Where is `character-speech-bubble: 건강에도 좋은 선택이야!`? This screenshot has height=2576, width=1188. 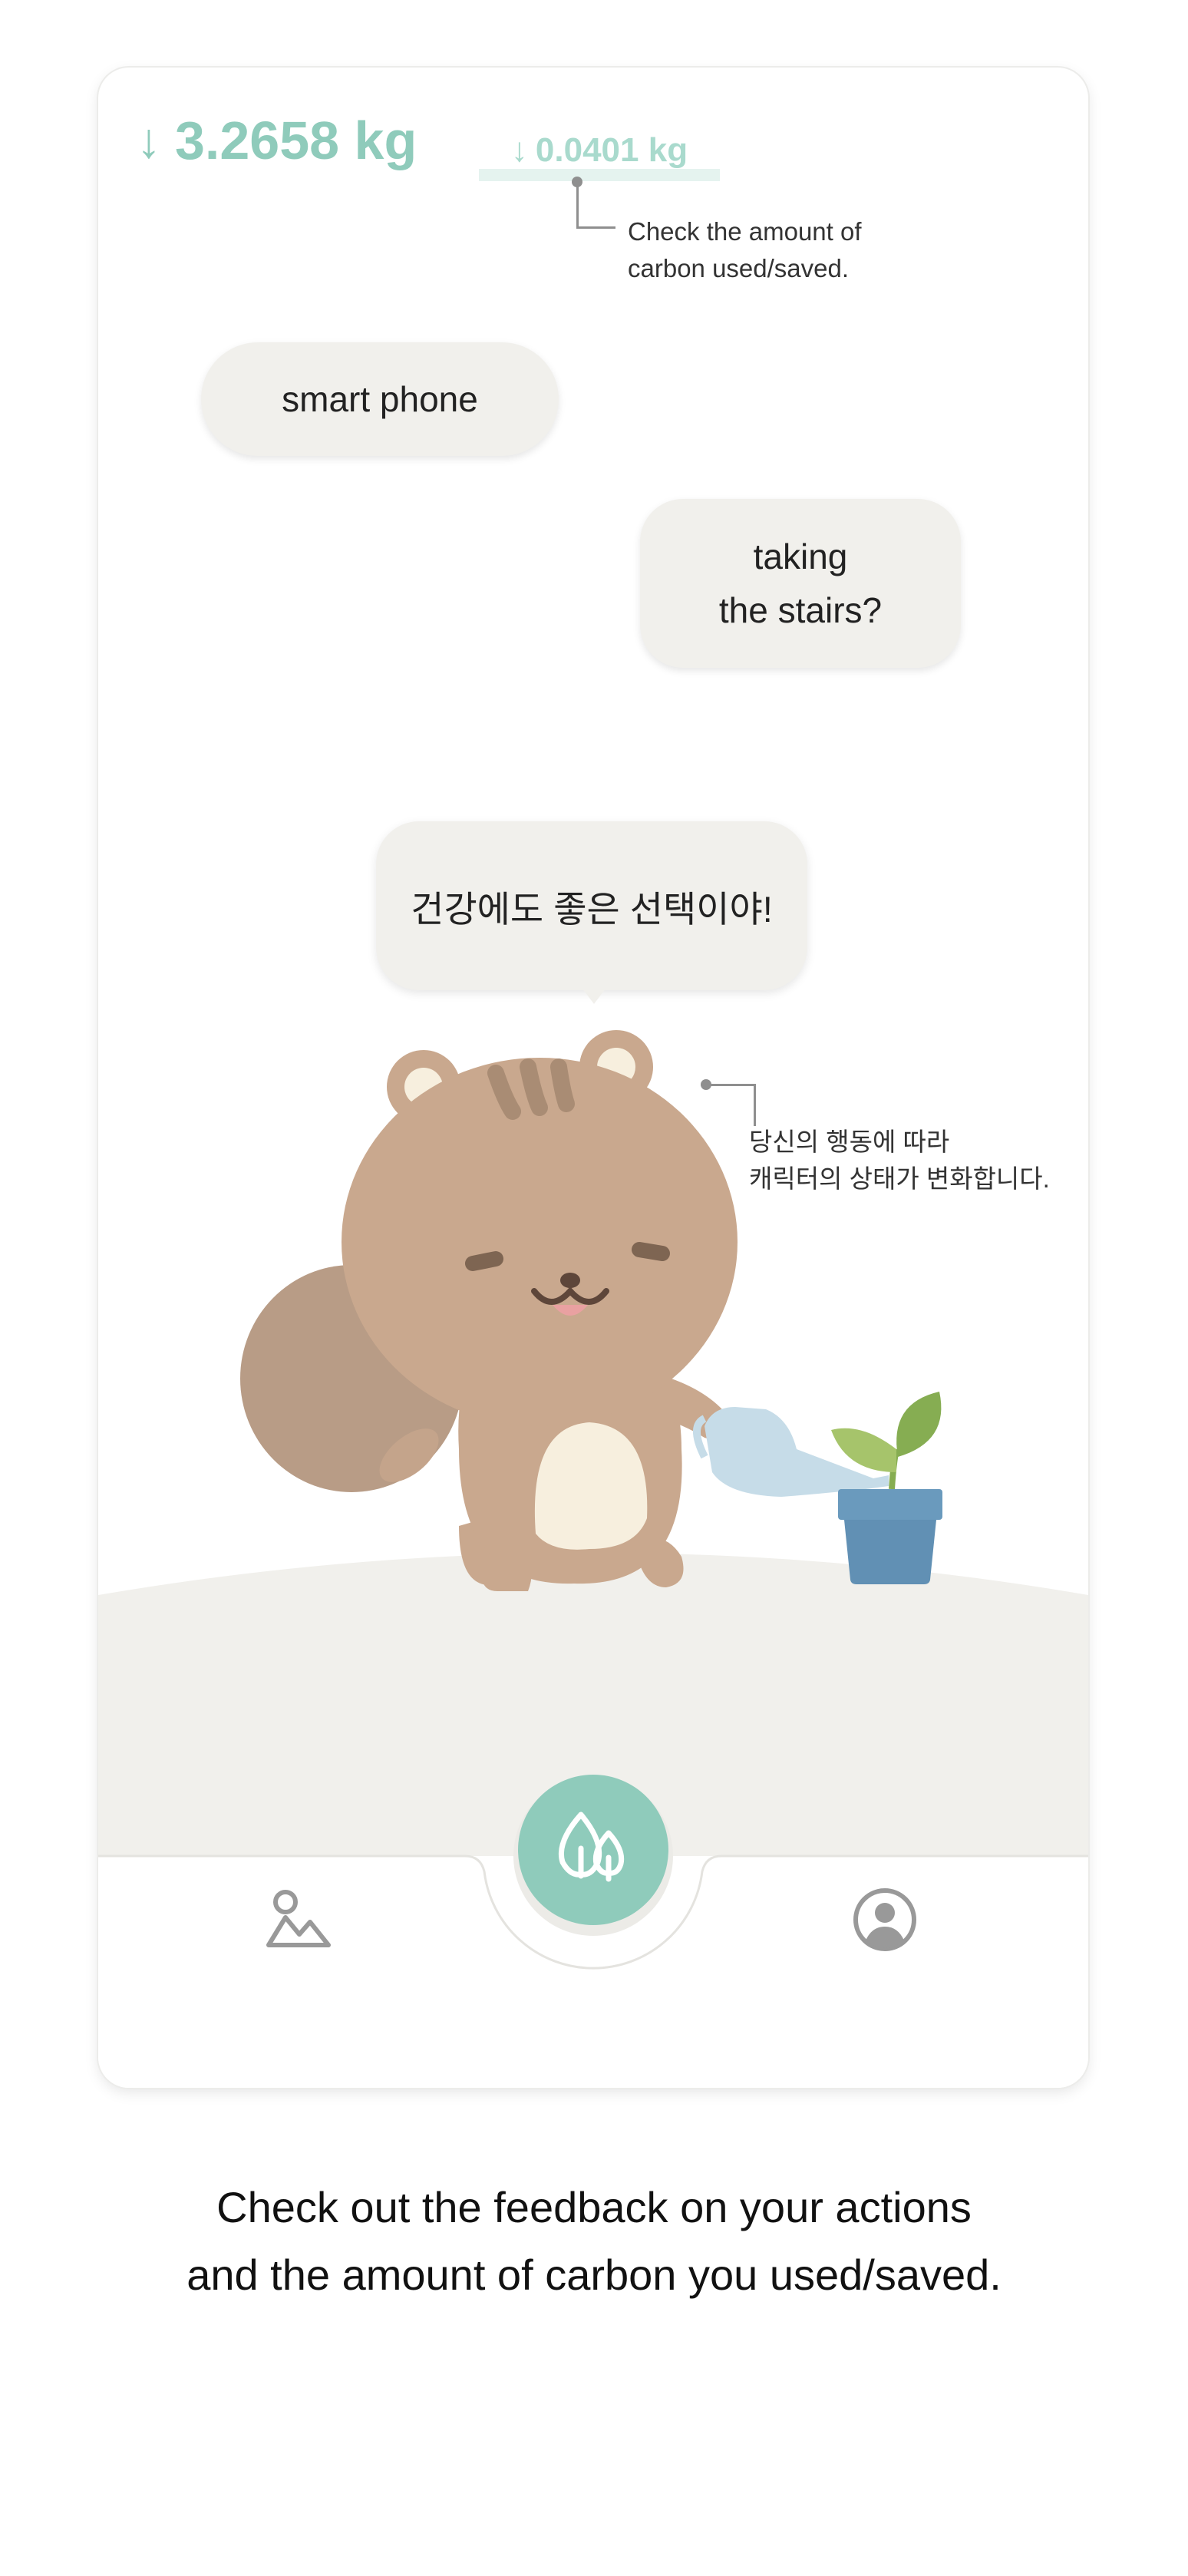
character-speech-bubble: 건강에도 좋은 선택이야! is located at coordinates (591, 905).